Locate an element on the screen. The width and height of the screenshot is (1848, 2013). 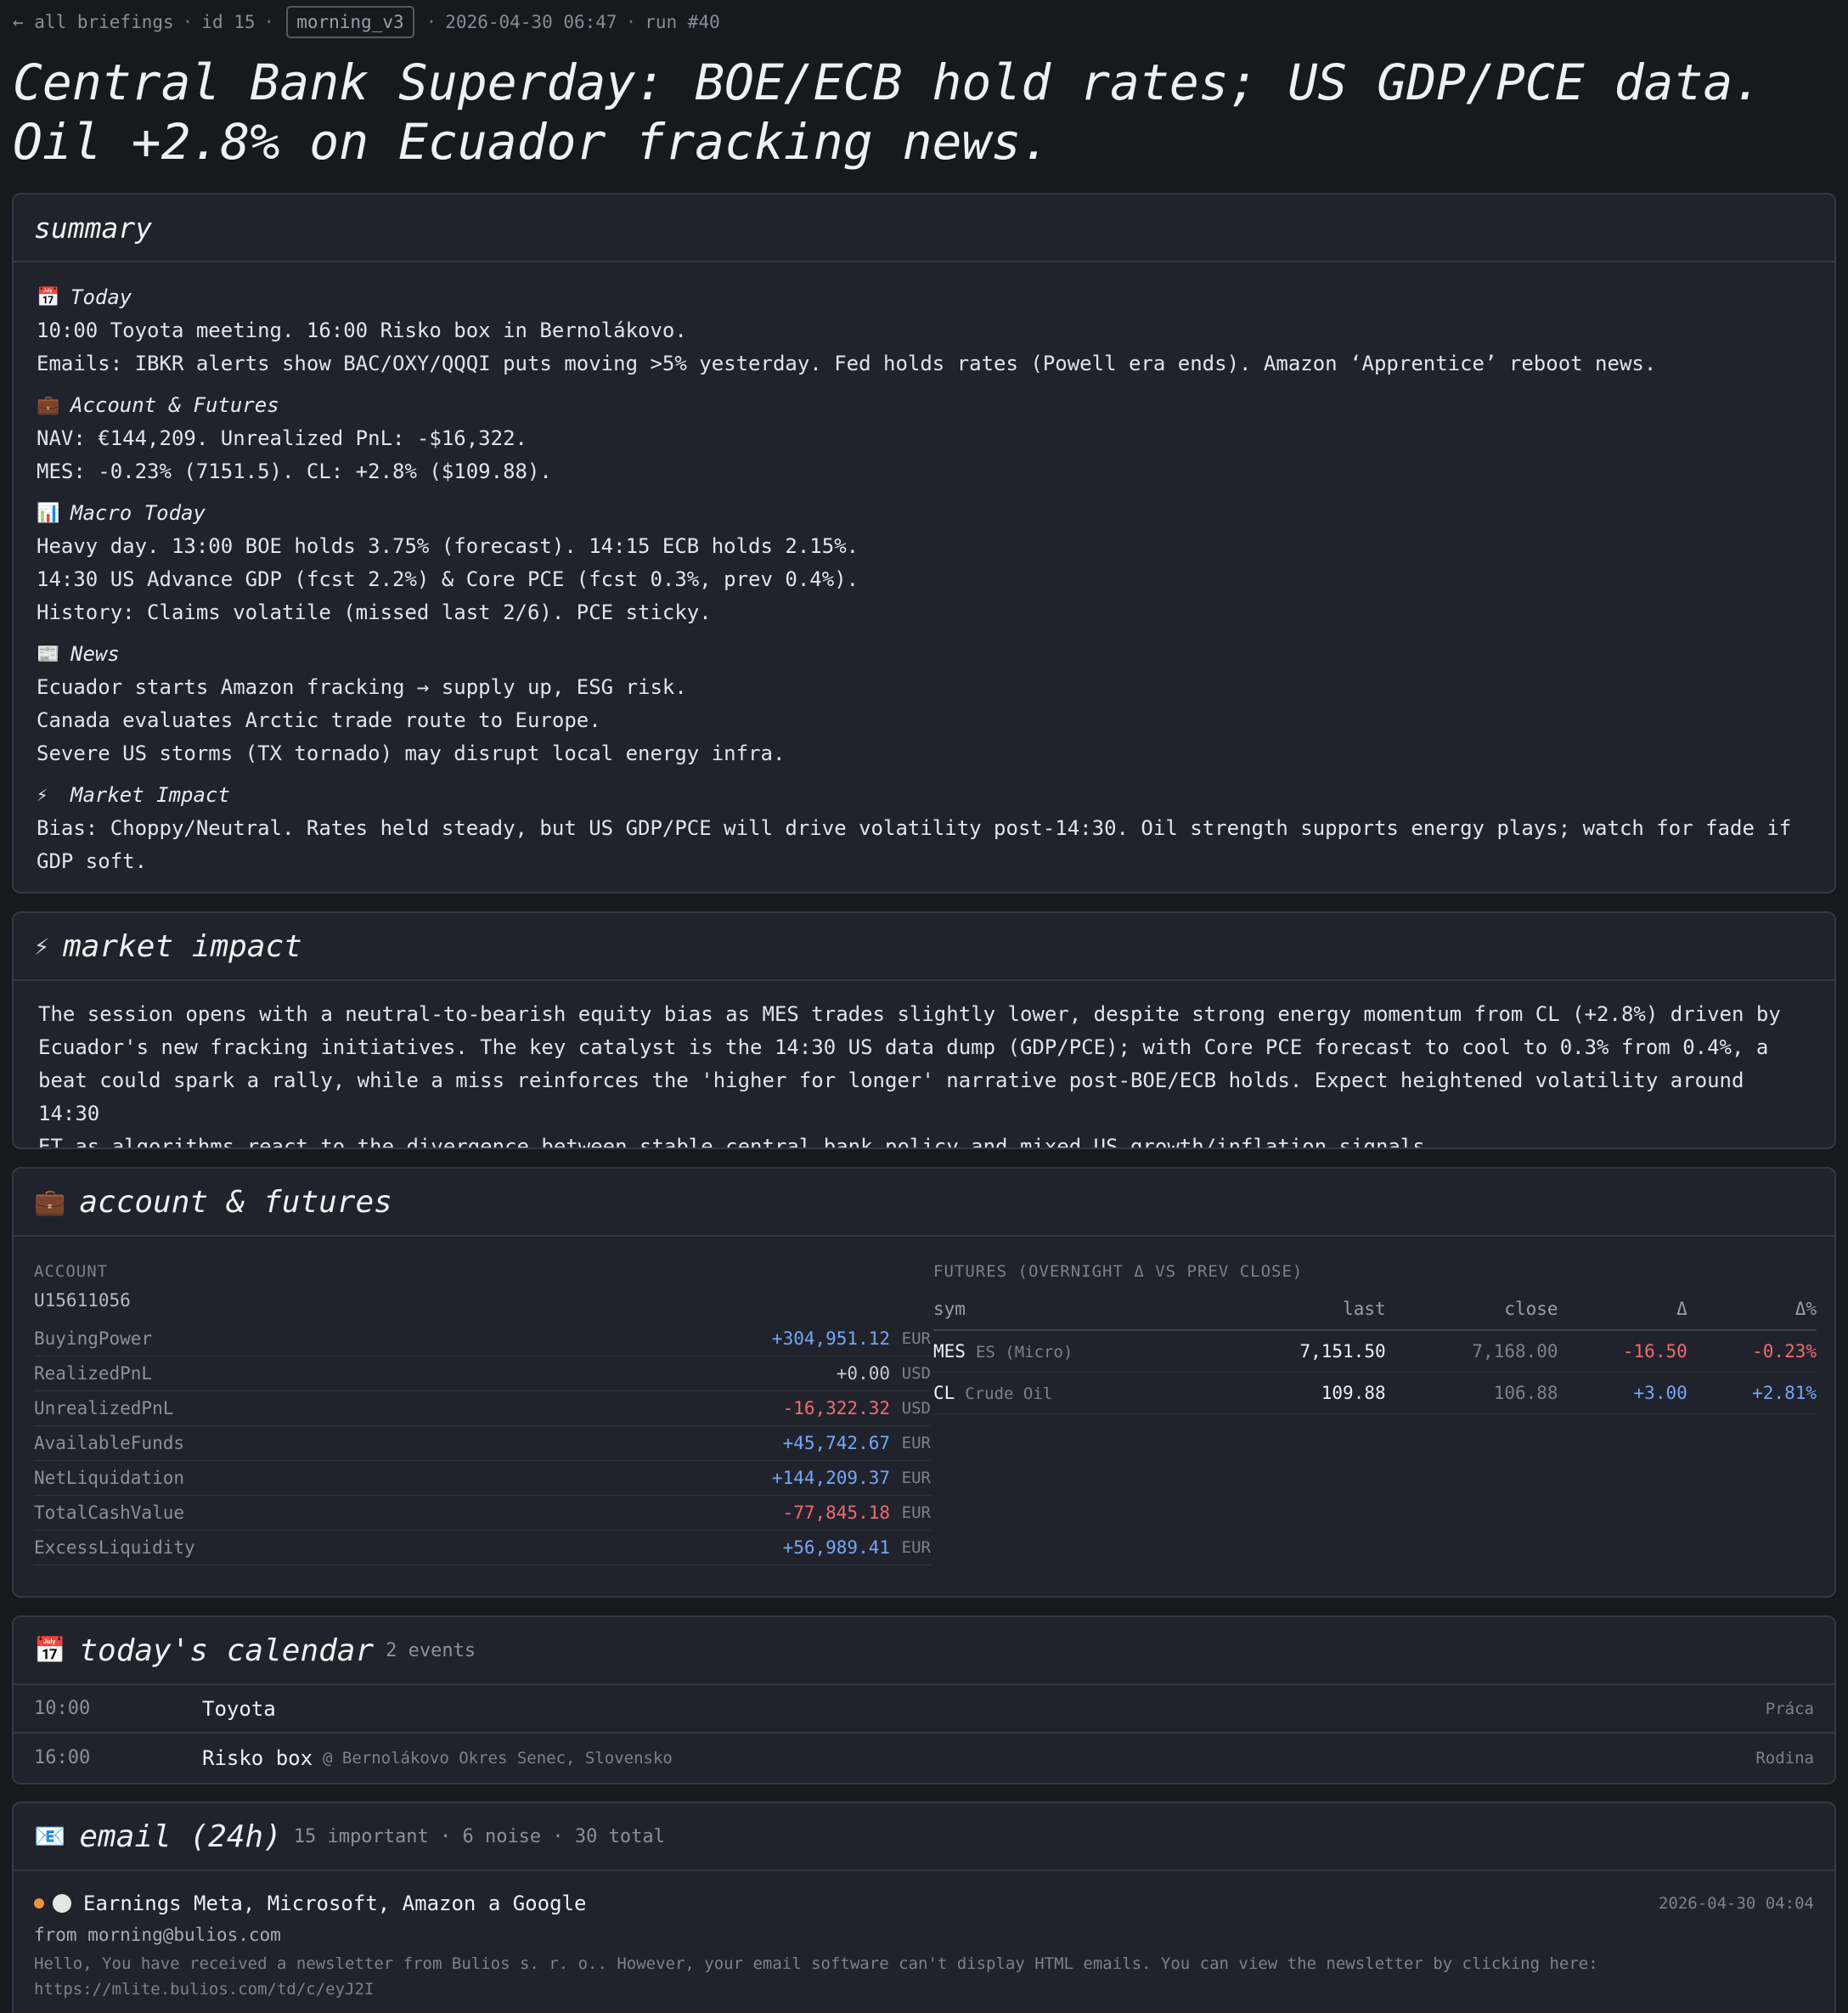
account-field-name: BuyingPower is located at coordinates (93, 1338).